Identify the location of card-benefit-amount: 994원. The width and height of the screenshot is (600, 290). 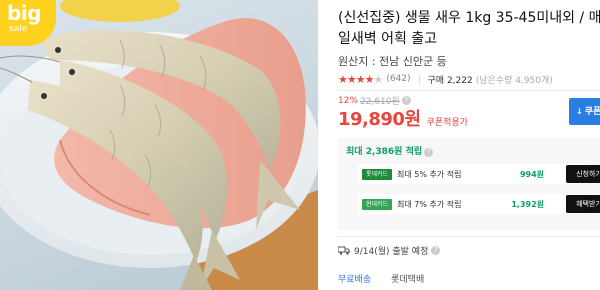
(531, 174).